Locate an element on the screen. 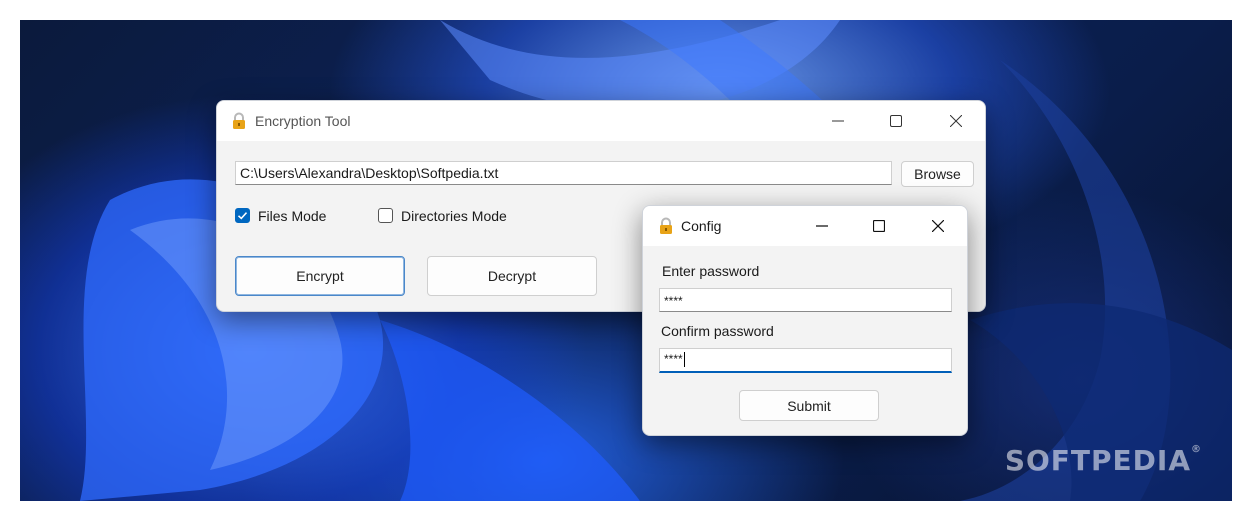 The height and width of the screenshot is (521, 1252). close-button is located at coordinates (956, 121).